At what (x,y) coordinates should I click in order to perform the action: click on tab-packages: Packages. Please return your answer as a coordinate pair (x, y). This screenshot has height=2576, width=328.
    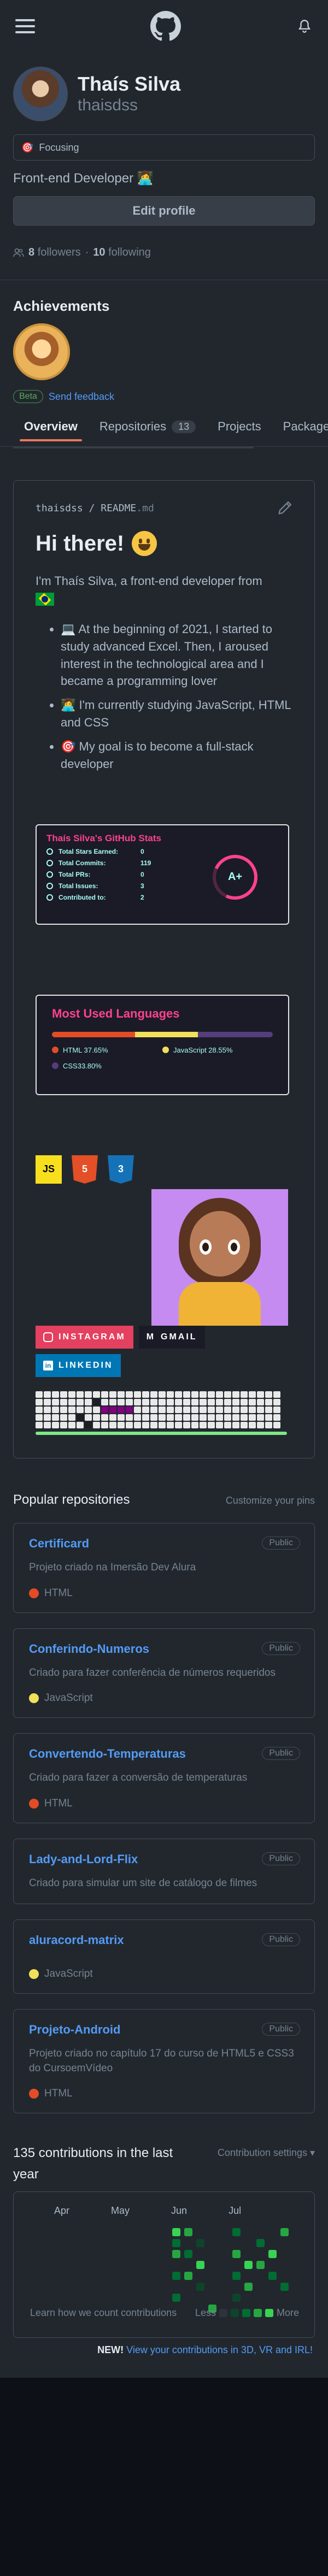
    Looking at the image, I should click on (300, 430).